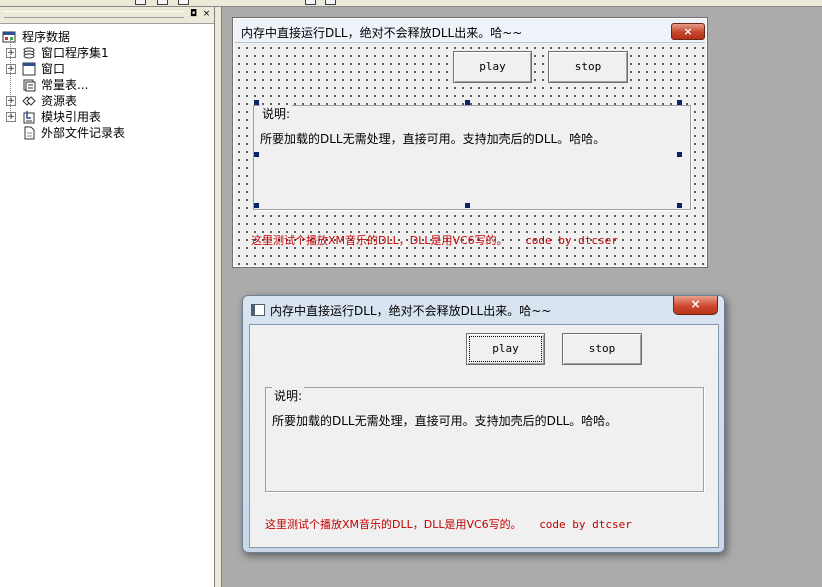 The height and width of the screenshot is (587, 822). I want to click on pin-icon: ◘, so click(193, 14).